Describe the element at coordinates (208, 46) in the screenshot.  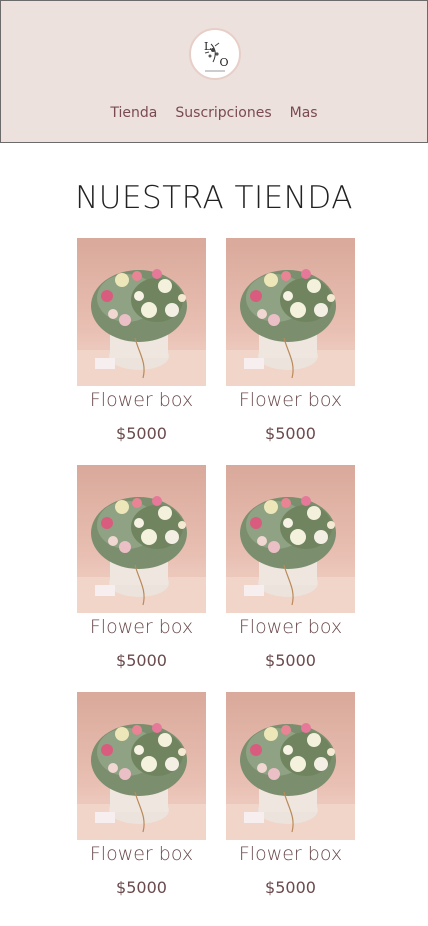
I see `svg-text: L` at that location.